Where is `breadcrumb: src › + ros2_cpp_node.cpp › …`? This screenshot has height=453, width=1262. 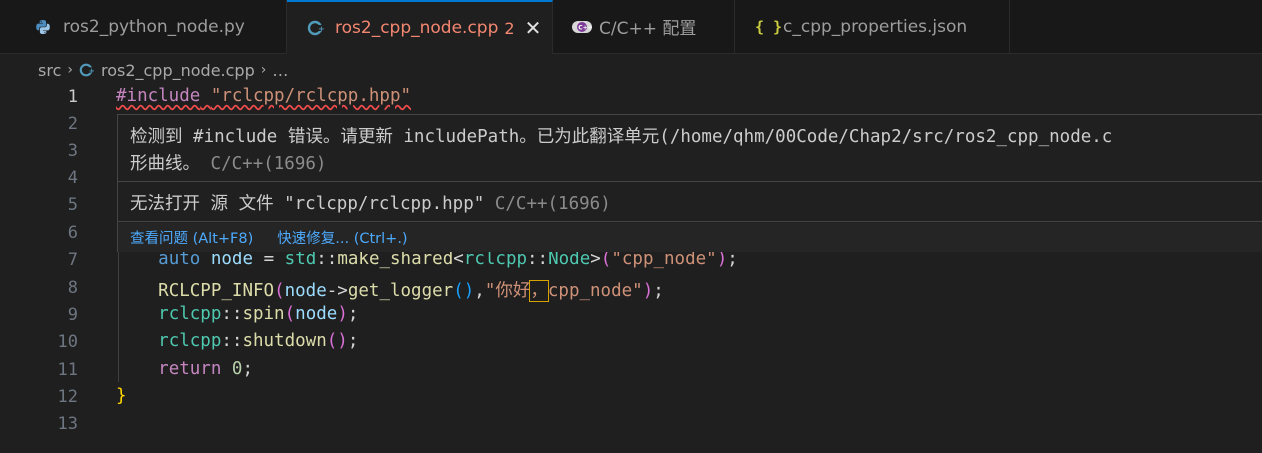
breadcrumb: src › + ros2_cpp_node.cpp › … is located at coordinates (163, 70).